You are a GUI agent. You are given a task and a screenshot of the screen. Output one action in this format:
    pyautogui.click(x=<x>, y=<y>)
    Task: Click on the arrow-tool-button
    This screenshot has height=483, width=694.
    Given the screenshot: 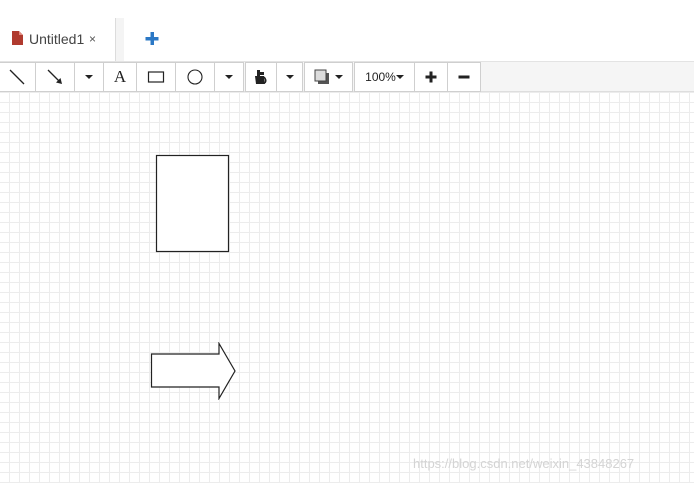 What is the action you would take?
    pyautogui.click(x=55, y=77)
    